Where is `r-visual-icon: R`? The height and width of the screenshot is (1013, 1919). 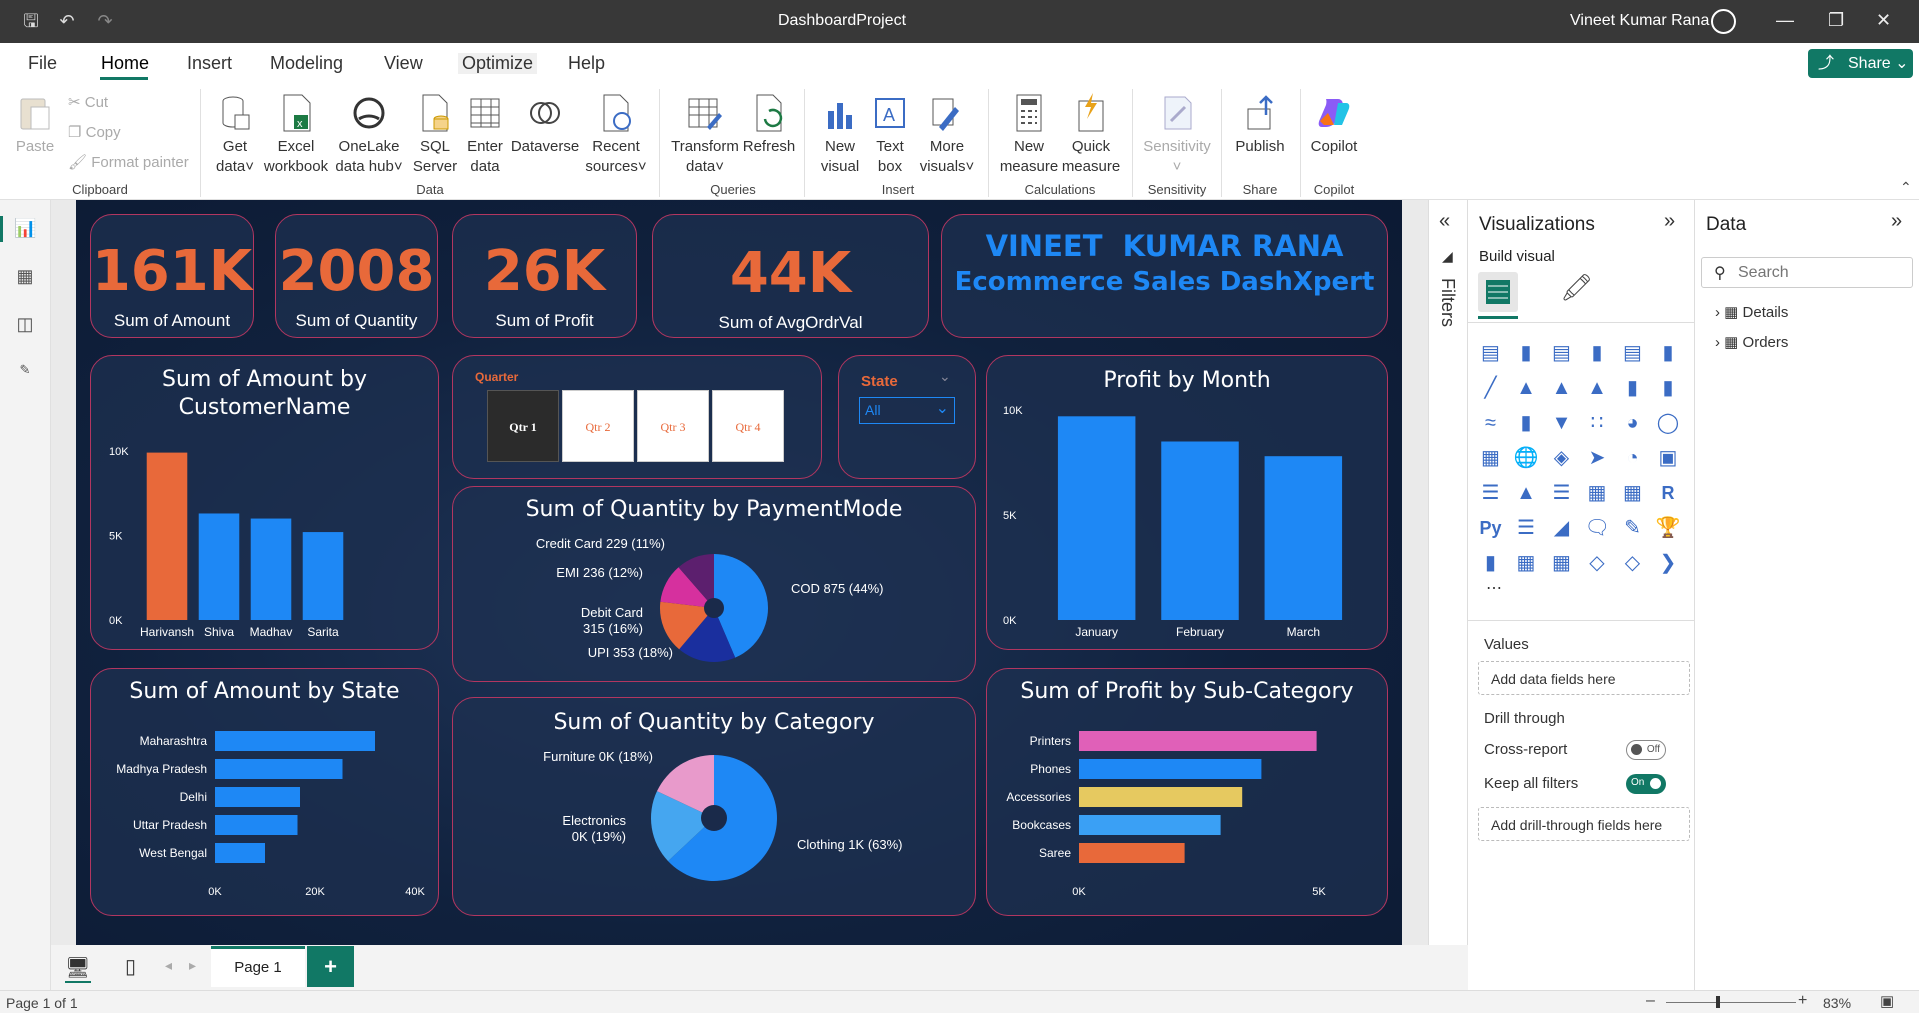
r-visual-icon: R is located at coordinates (1668, 493).